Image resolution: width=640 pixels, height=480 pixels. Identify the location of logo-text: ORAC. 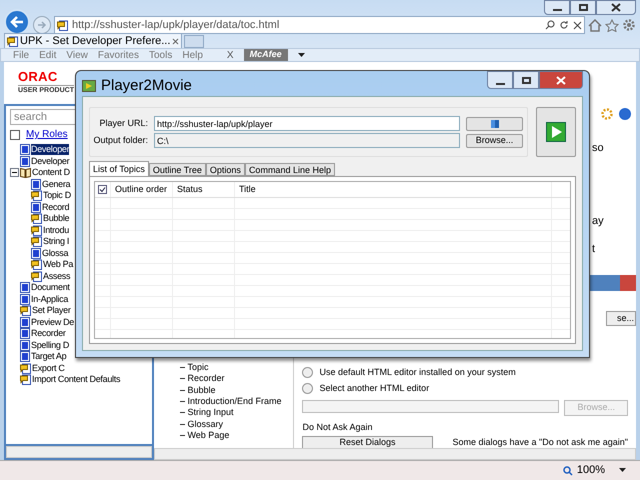
(38, 76).